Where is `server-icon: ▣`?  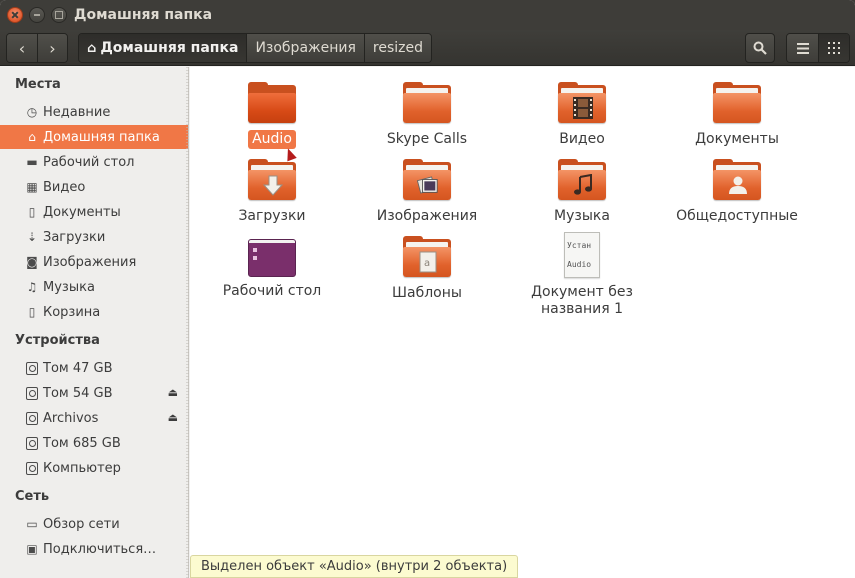
server-icon: ▣ is located at coordinates (32, 549).